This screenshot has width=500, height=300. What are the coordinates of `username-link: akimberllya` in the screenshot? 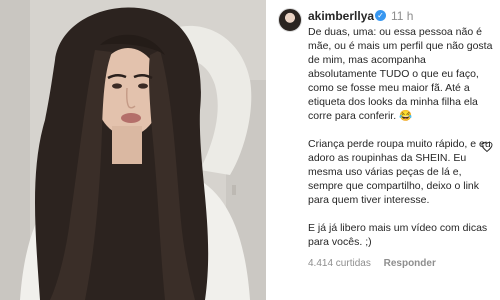 It's located at (341, 16).